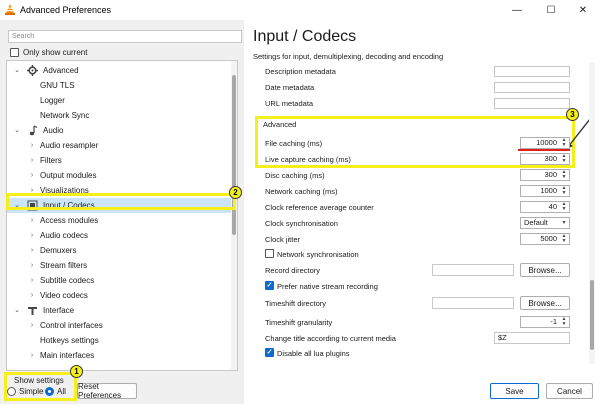  I want to click on tree-item: ⌄ Audio, so click(122, 130).